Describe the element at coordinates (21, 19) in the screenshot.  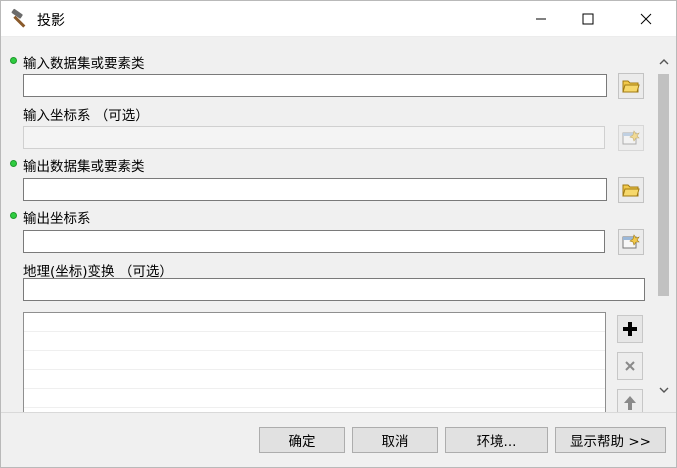
I see `hammer-icon` at that location.